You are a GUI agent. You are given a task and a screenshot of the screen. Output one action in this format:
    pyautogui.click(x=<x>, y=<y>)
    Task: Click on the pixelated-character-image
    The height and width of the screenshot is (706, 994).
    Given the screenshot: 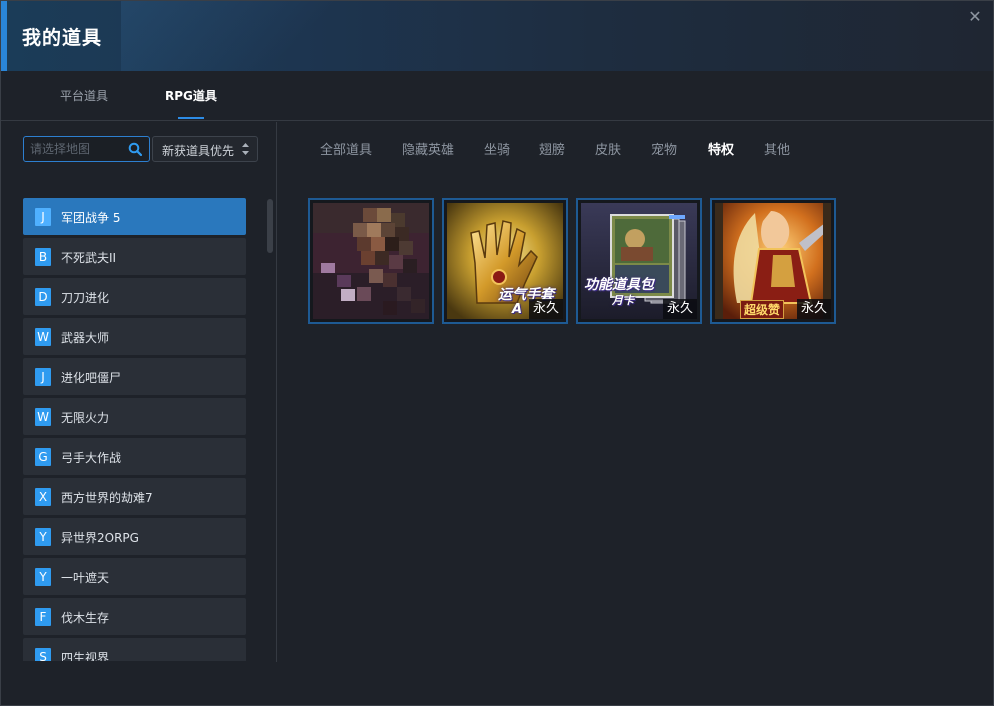 What is the action you would take?
    pyautogui.click(x=371, y=261)
    